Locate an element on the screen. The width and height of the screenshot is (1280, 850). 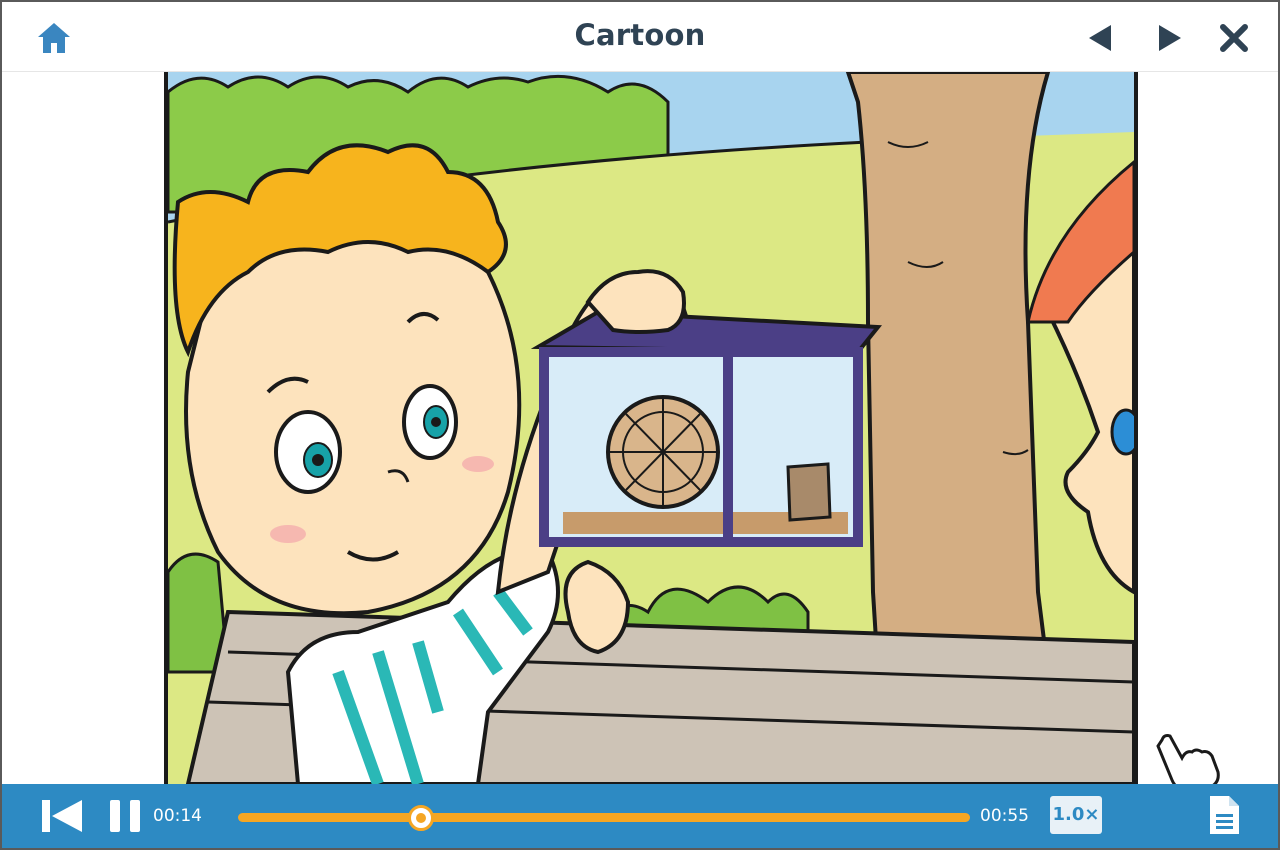
transcript-button is located at coordinates (1224, 815).